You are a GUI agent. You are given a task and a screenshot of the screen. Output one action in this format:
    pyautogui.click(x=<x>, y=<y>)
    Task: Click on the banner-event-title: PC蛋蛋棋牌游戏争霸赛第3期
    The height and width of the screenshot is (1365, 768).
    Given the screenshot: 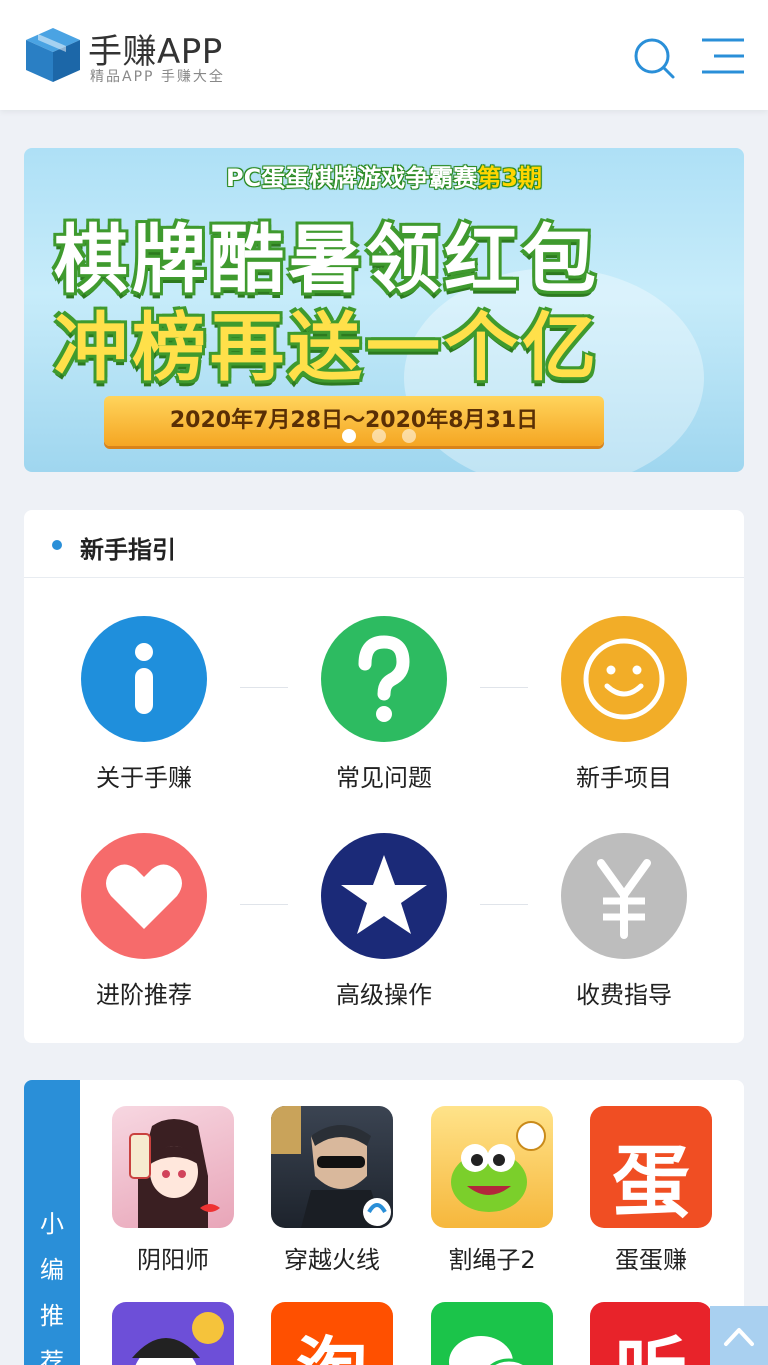 What is the action you would take?
    pyautogui.click(x=384, y=175)
    